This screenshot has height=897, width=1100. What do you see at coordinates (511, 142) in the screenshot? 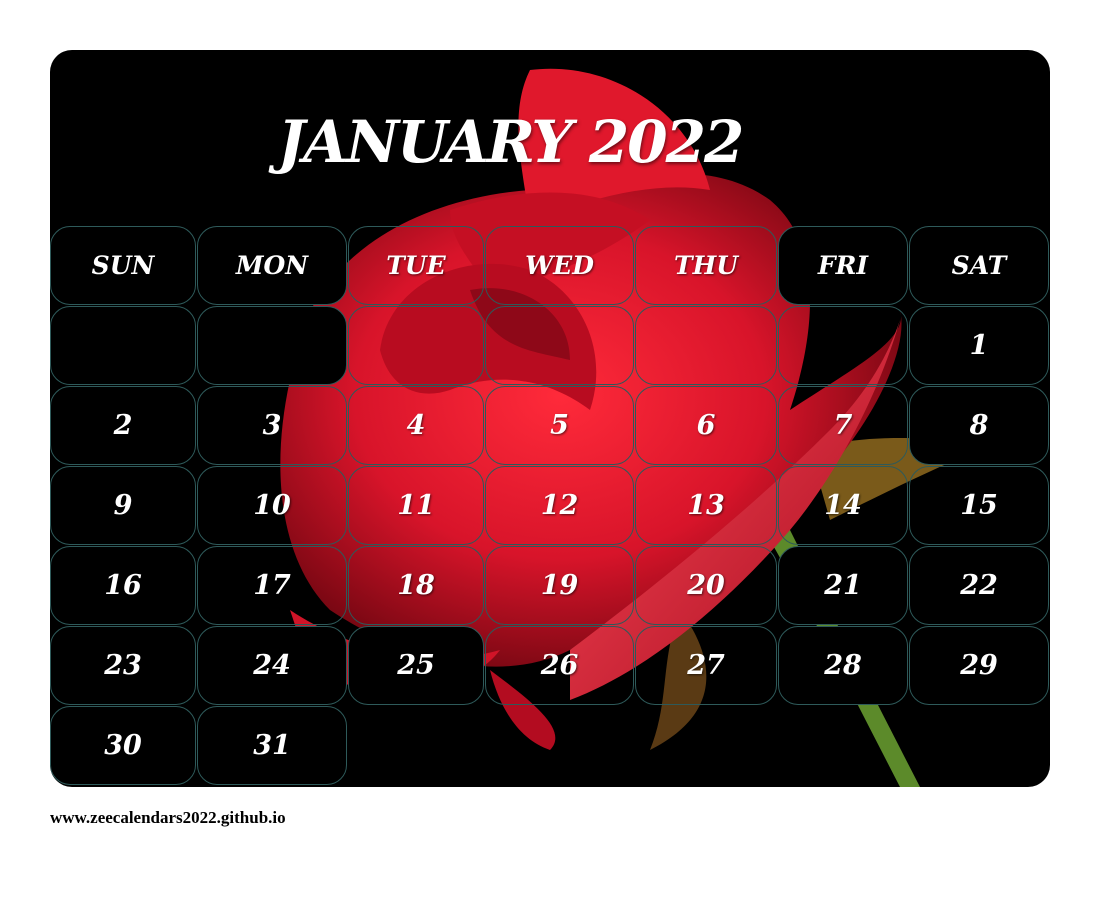
I see `month-title: JANUARY 2022` at bounding box center [511, 142].